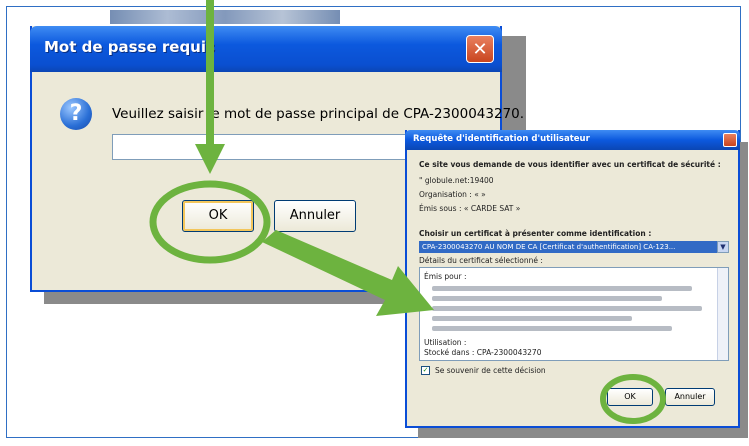  I want to click on down-arrow-icon, so click(210, 159).